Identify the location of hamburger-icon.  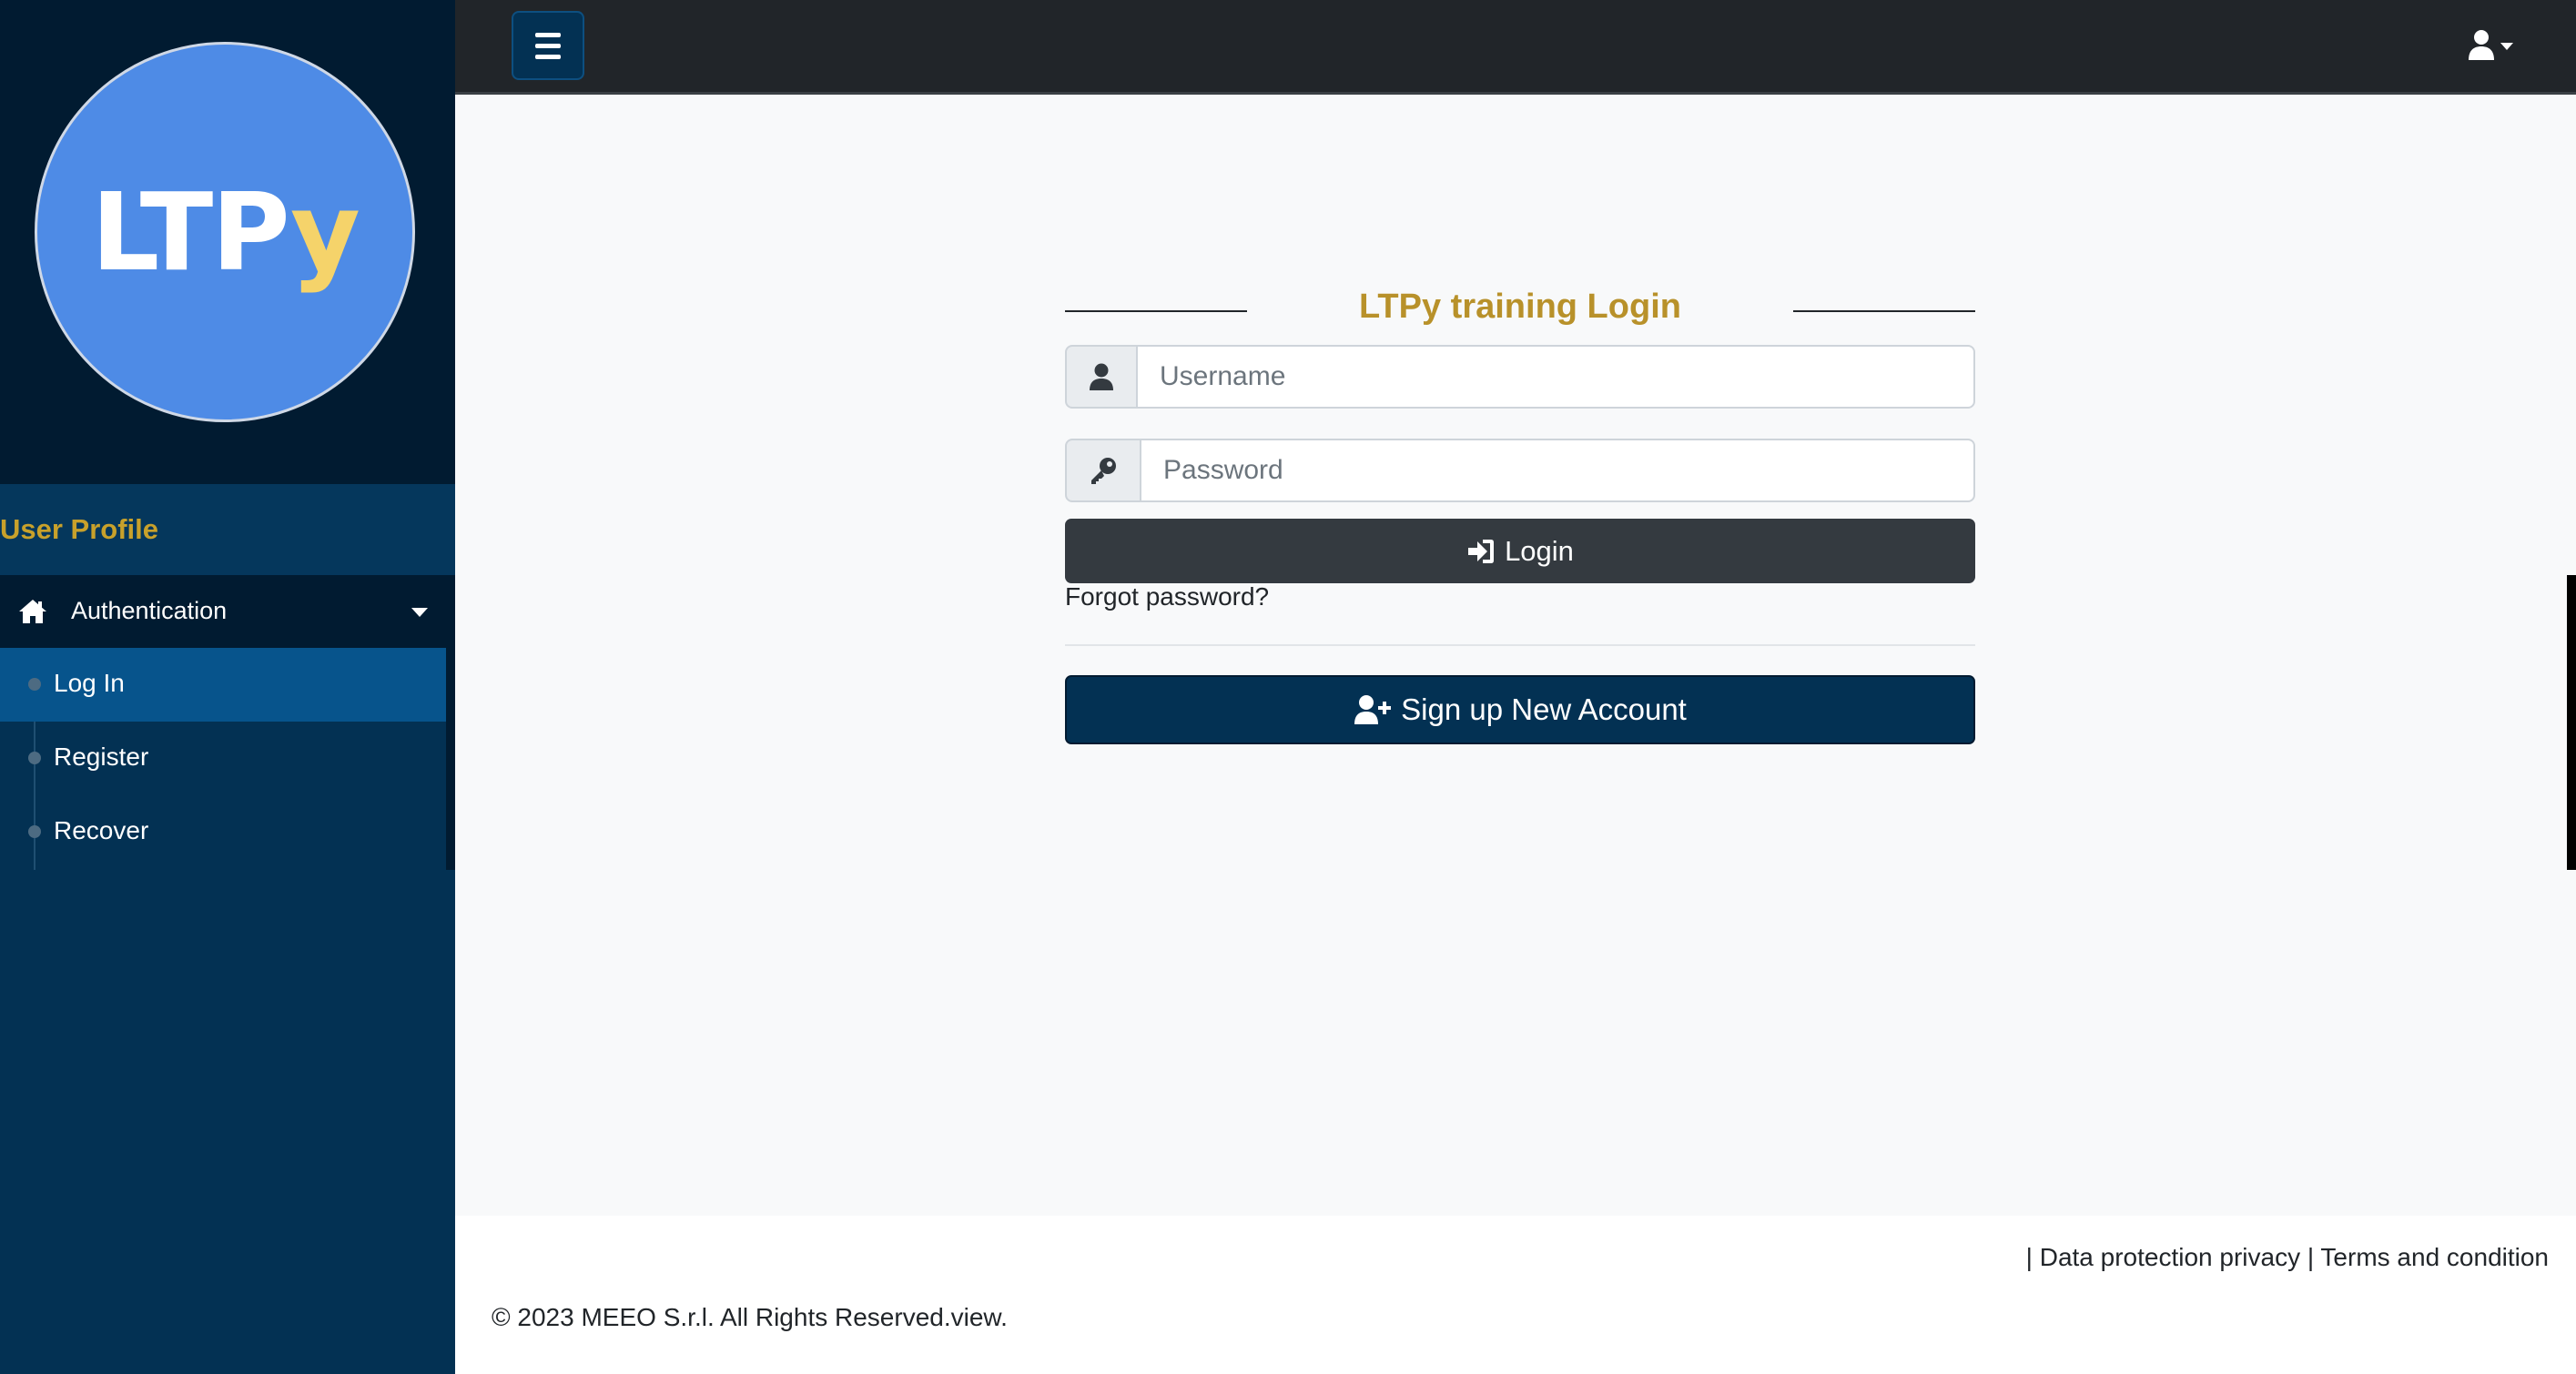
(548, 34).